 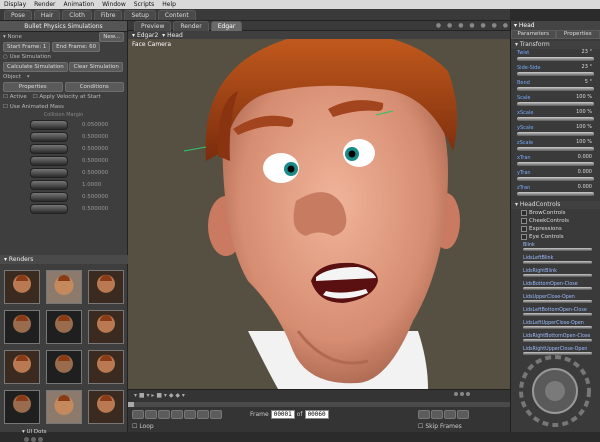 What do you see at coordinates (36, 97) in the screenshot?
I see `apply-velocity-checkbox: ☐` at bounding box center [36, 97].